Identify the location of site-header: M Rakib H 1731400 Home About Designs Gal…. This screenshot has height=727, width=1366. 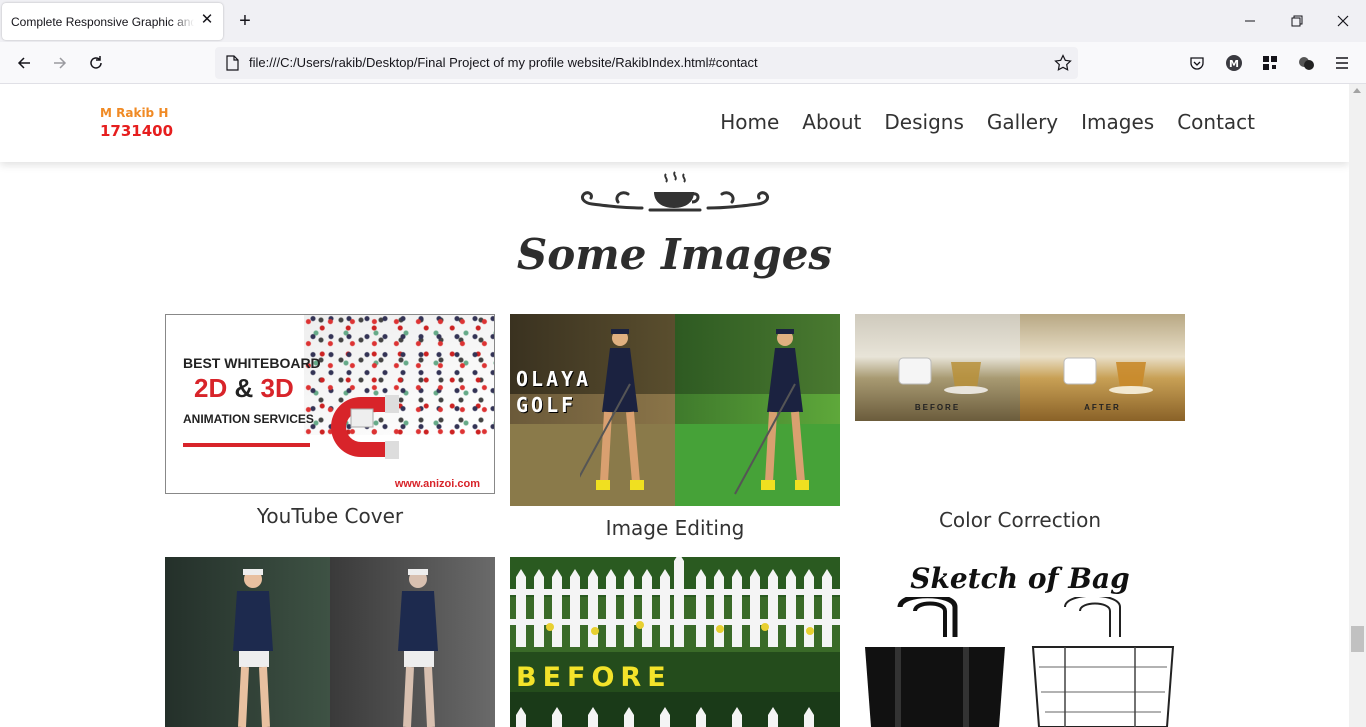
(674, 123).